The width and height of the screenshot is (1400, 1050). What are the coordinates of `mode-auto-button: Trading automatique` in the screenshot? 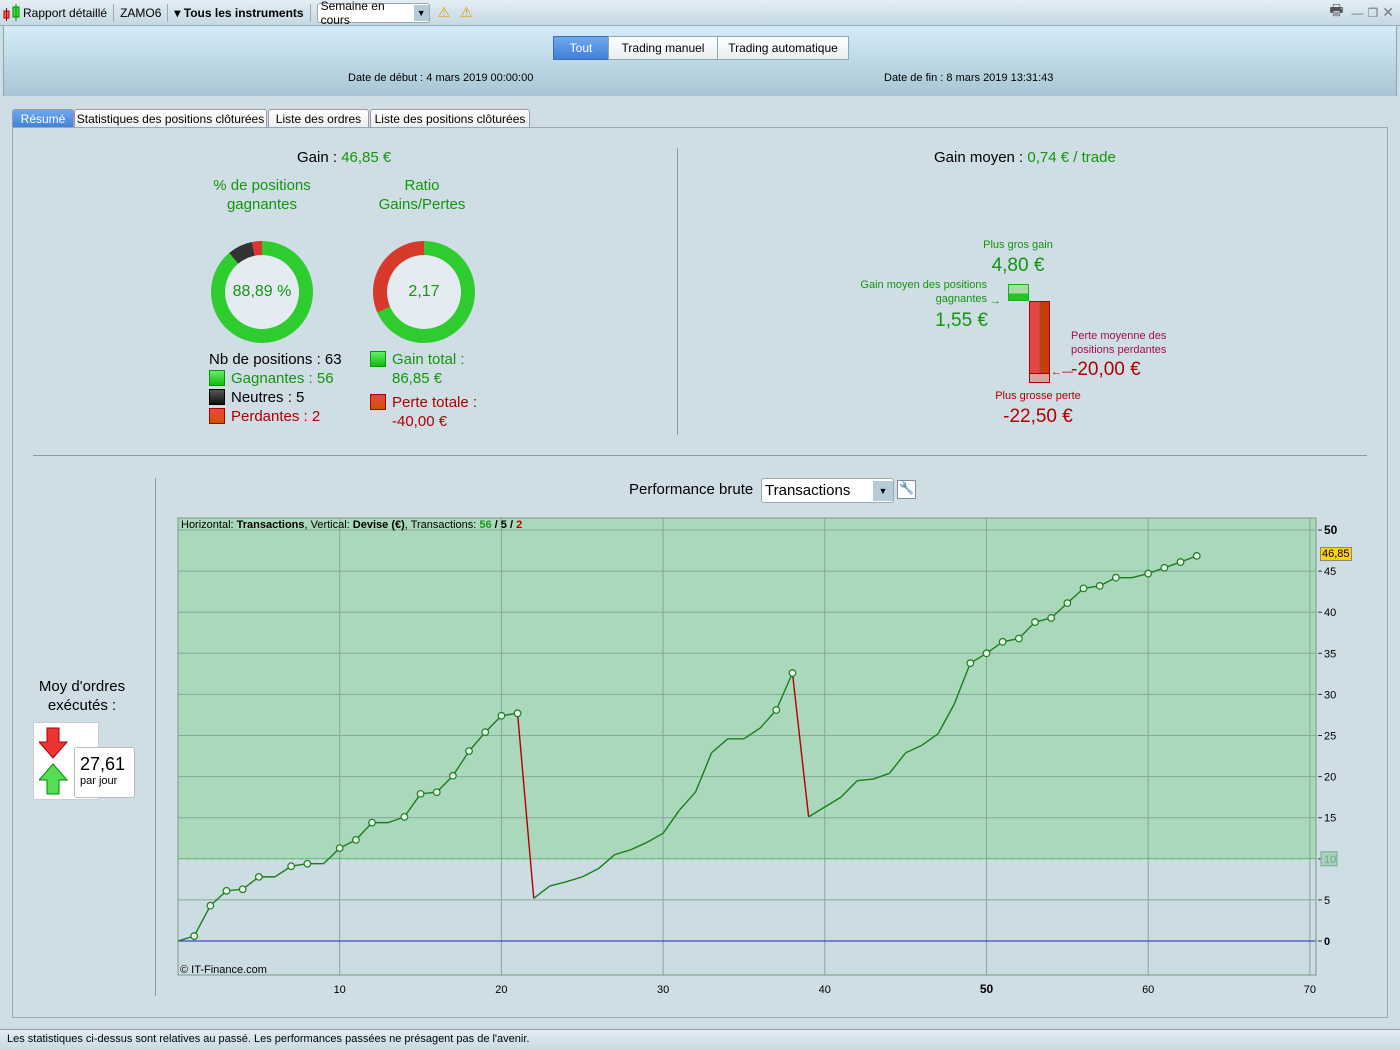 It's located at (783, 48).